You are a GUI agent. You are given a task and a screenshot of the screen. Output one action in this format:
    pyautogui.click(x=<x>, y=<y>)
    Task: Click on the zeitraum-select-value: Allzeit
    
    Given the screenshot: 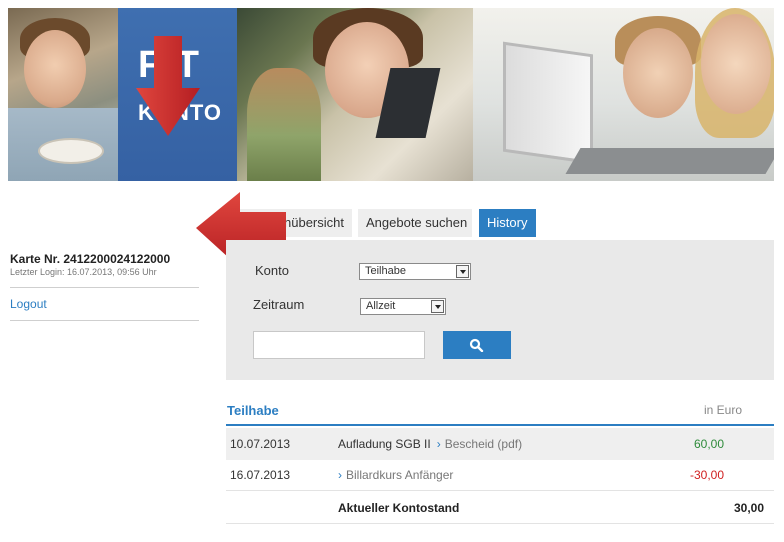 What is the action you would take?
    pyautogui.click(x=381, y=306)
    